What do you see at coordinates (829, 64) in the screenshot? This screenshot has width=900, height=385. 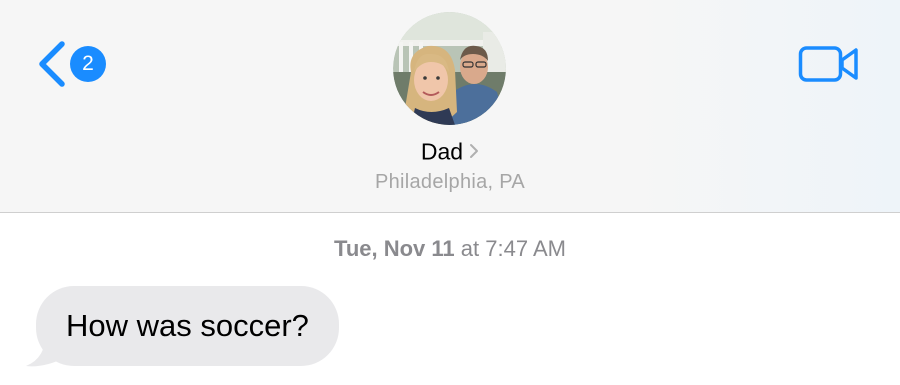 I see `video-camera-icon` at bounding box center [829, 64].